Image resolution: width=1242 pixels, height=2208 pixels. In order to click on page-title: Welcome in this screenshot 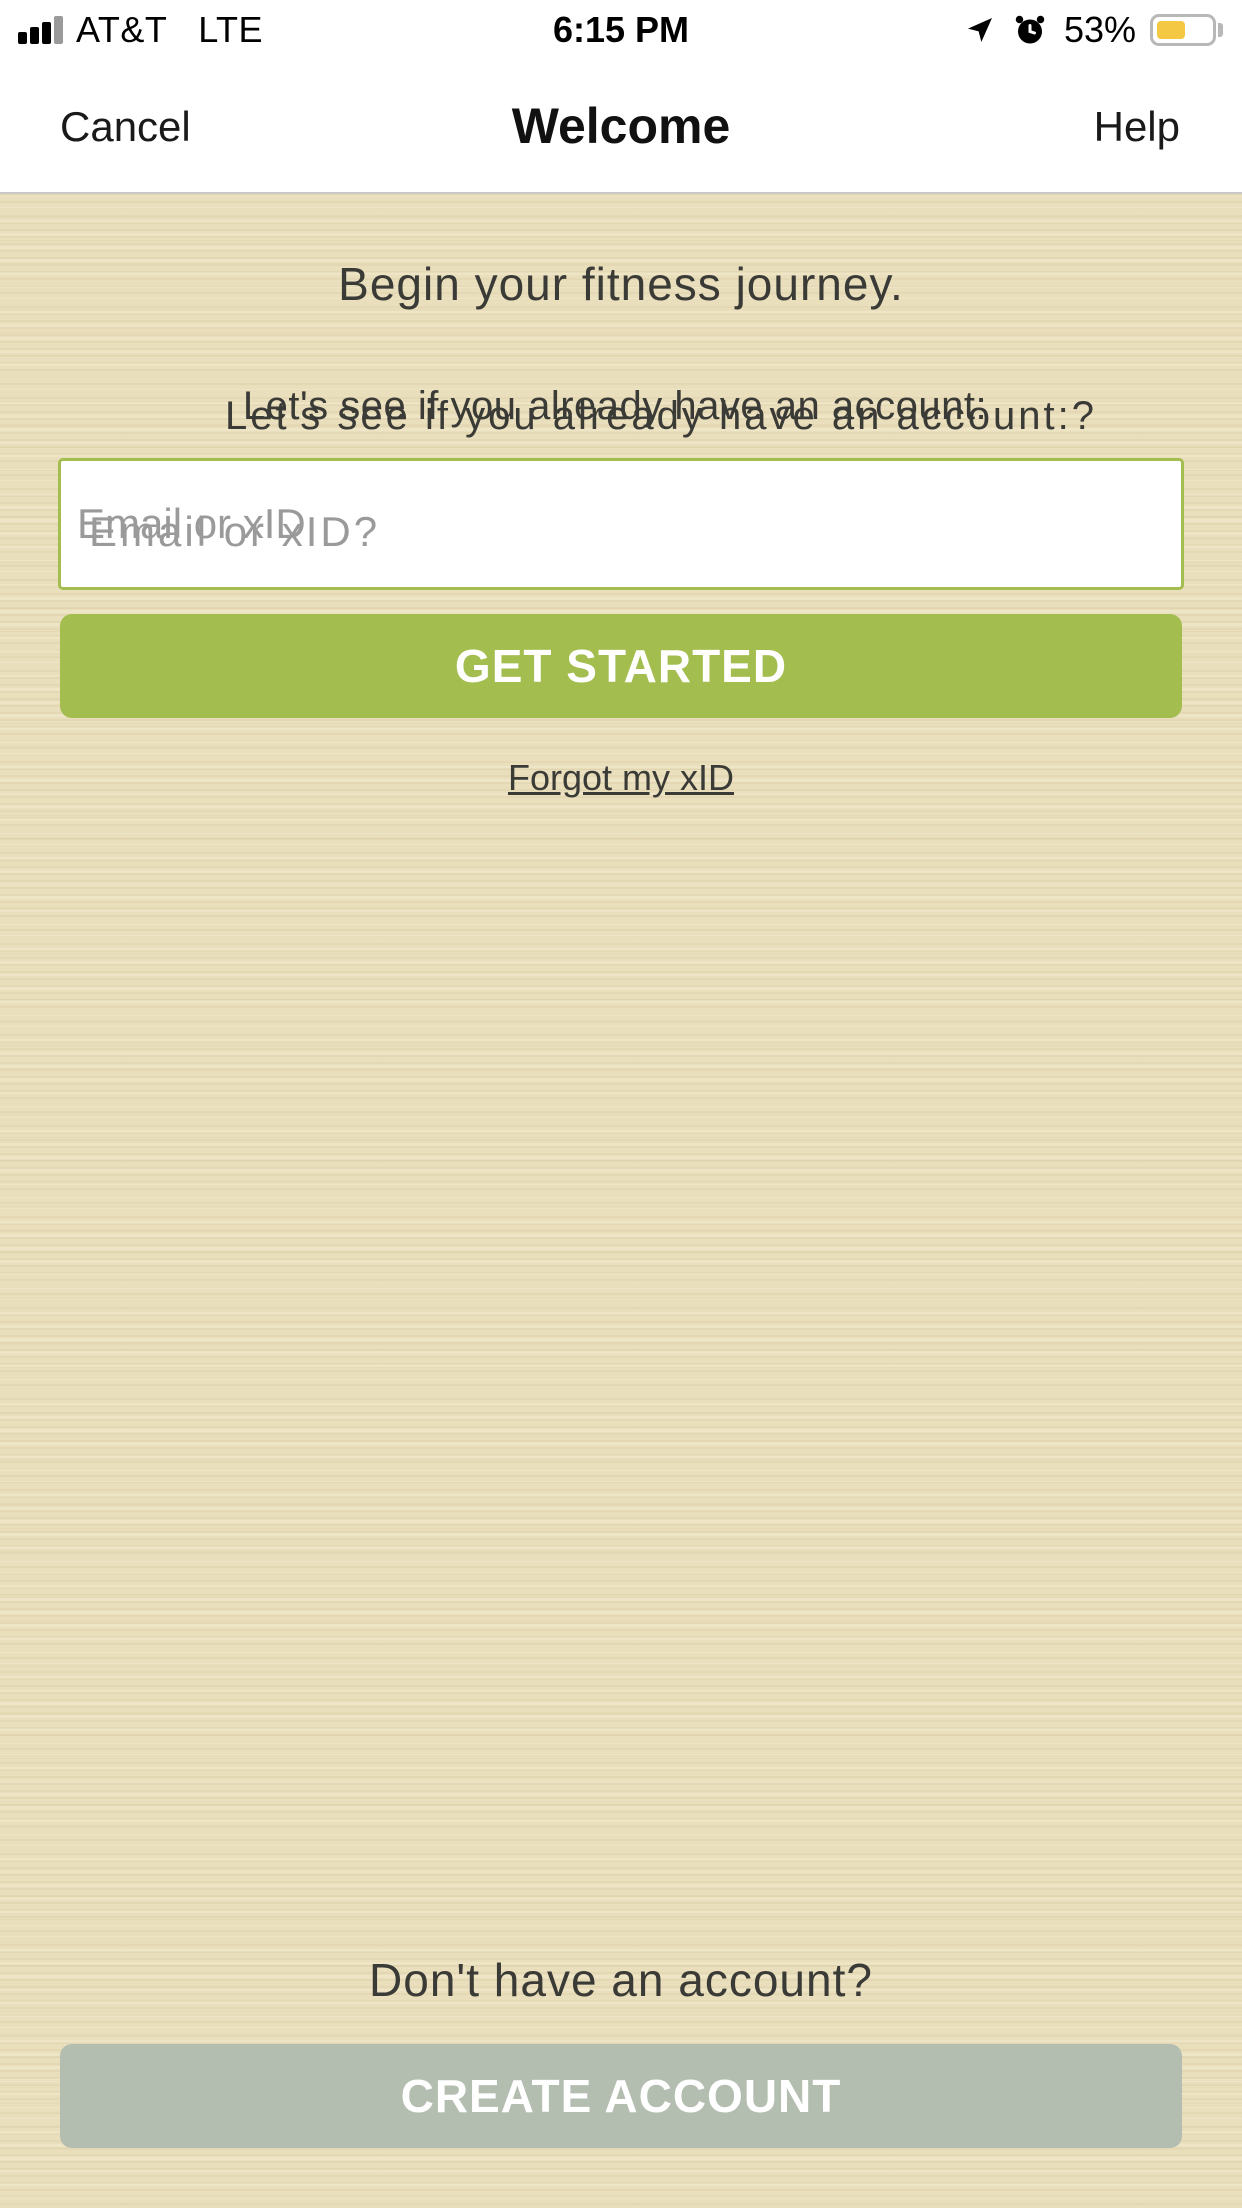, I will do `click(621, 126)`.